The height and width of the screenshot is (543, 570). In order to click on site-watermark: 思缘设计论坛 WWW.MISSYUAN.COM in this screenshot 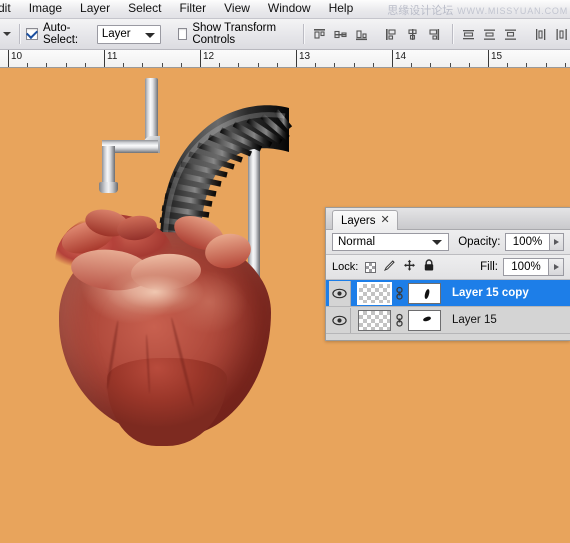, I will do `click(477, 10)`.